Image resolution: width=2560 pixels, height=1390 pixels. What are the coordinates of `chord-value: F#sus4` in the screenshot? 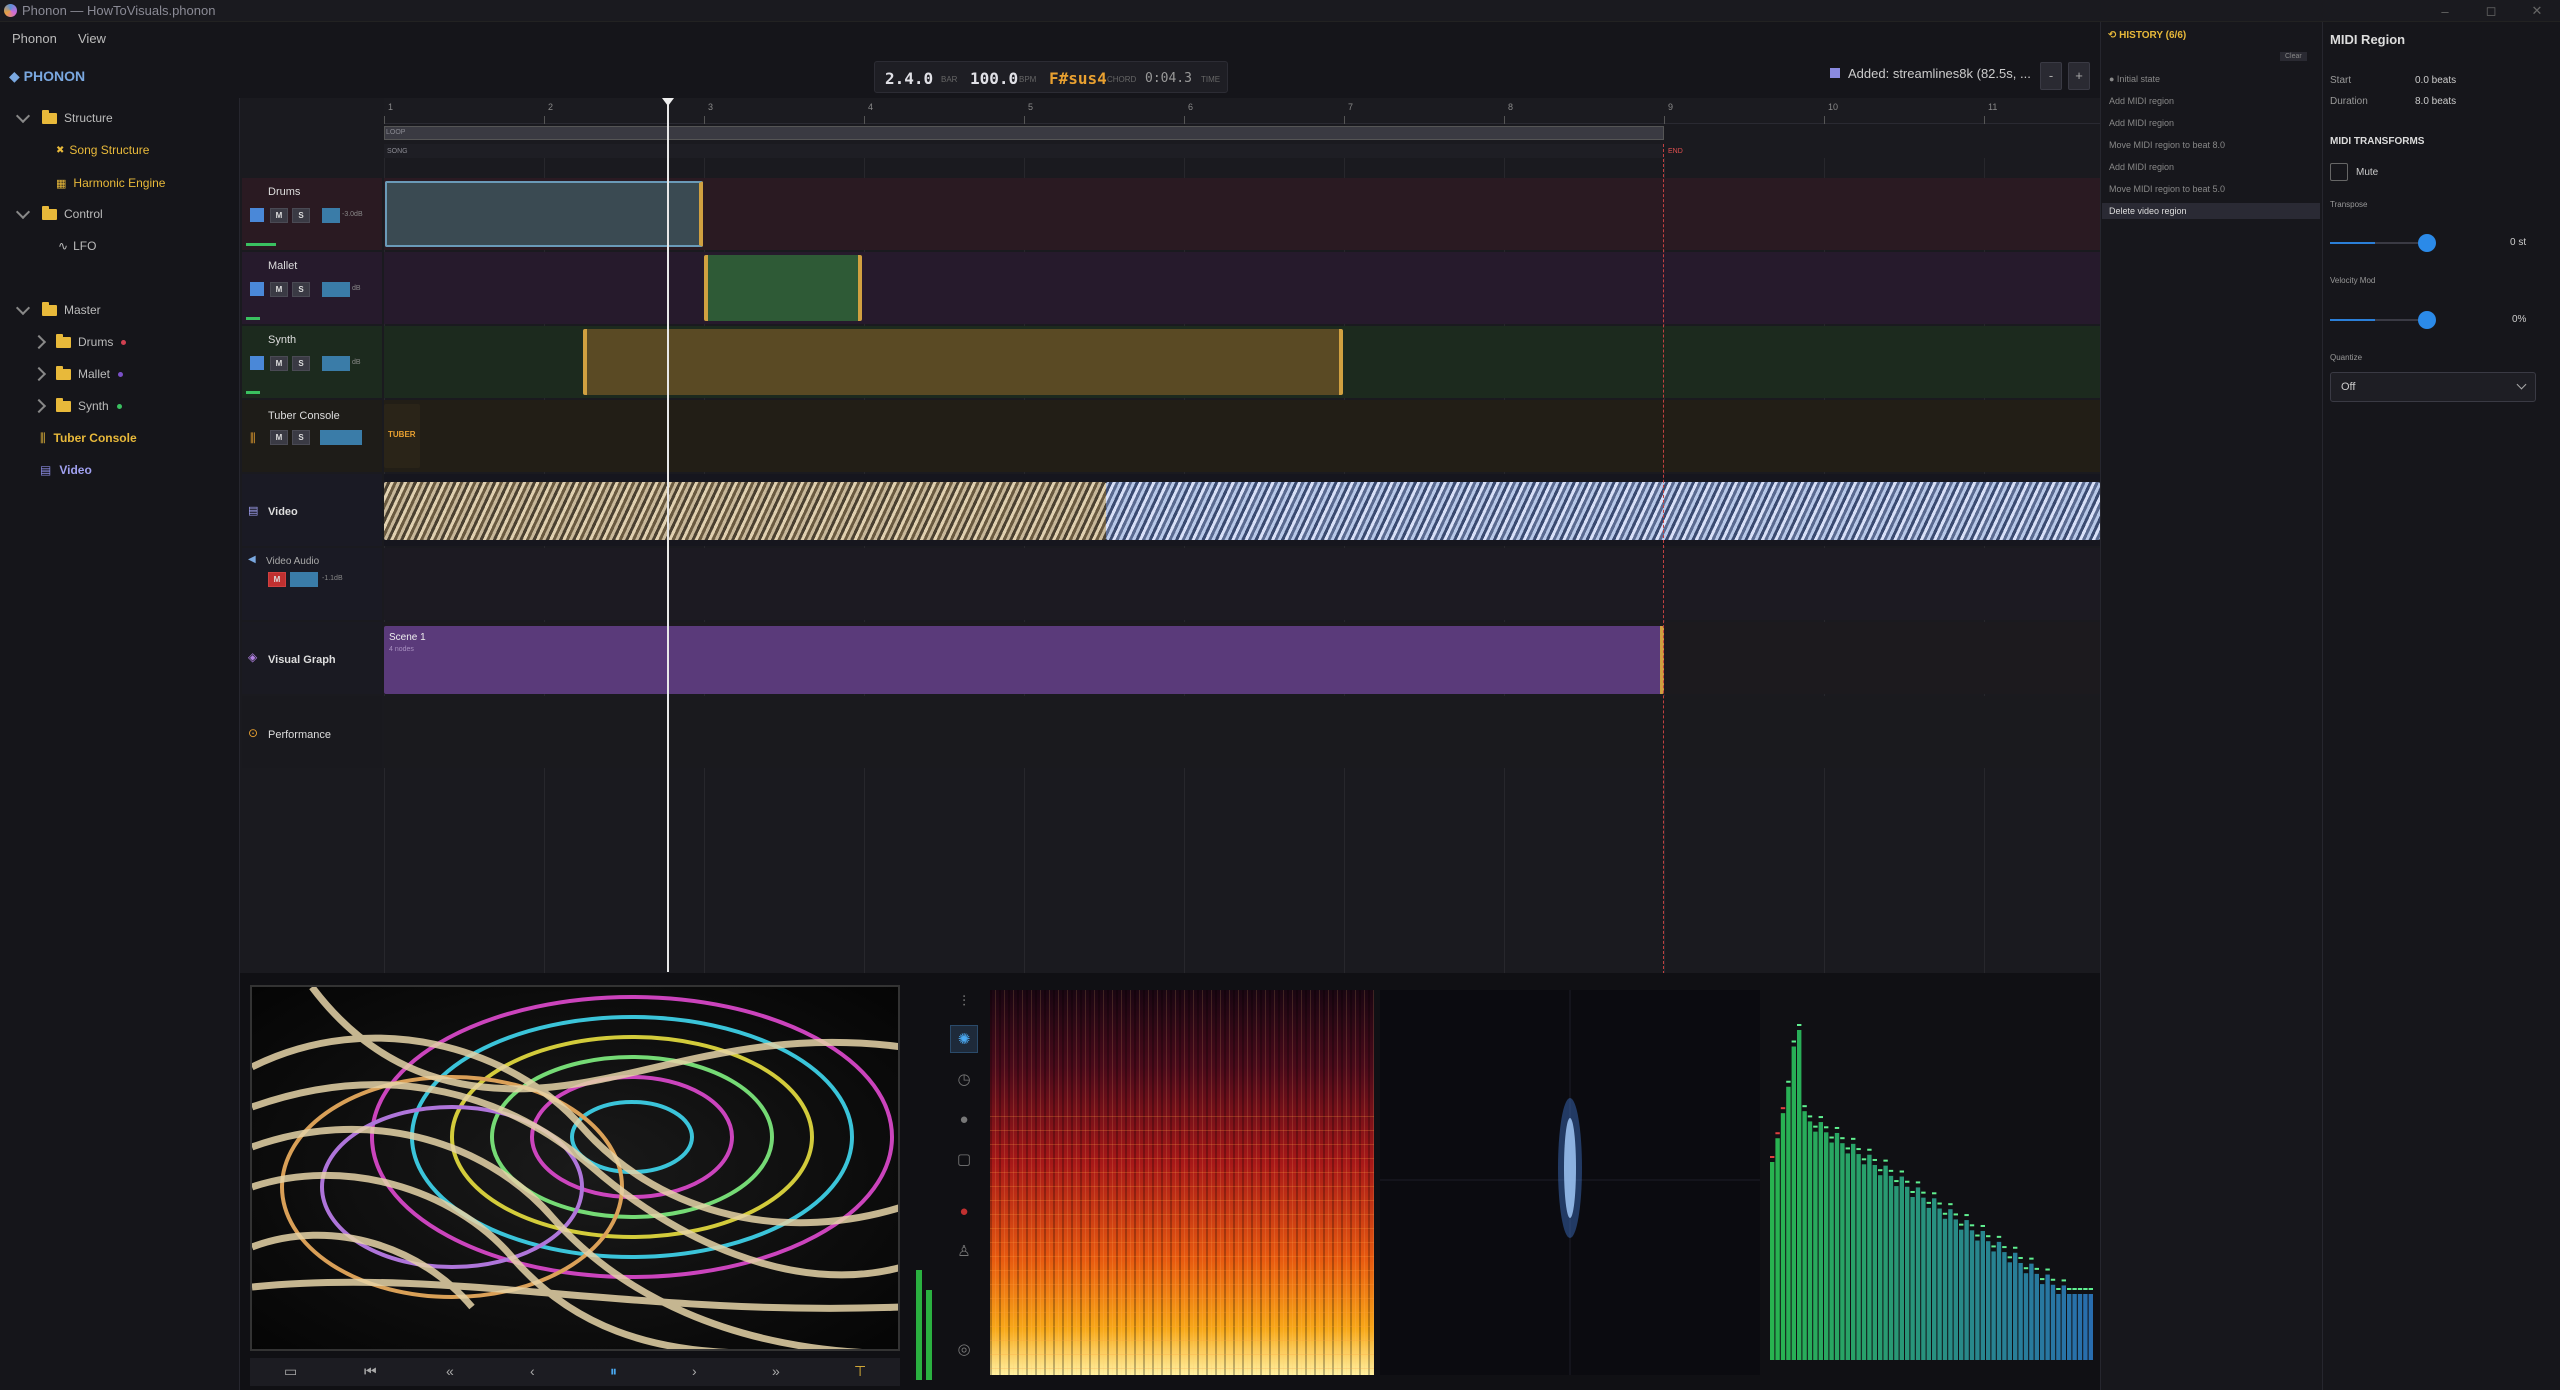 It's located at (1078, 78).